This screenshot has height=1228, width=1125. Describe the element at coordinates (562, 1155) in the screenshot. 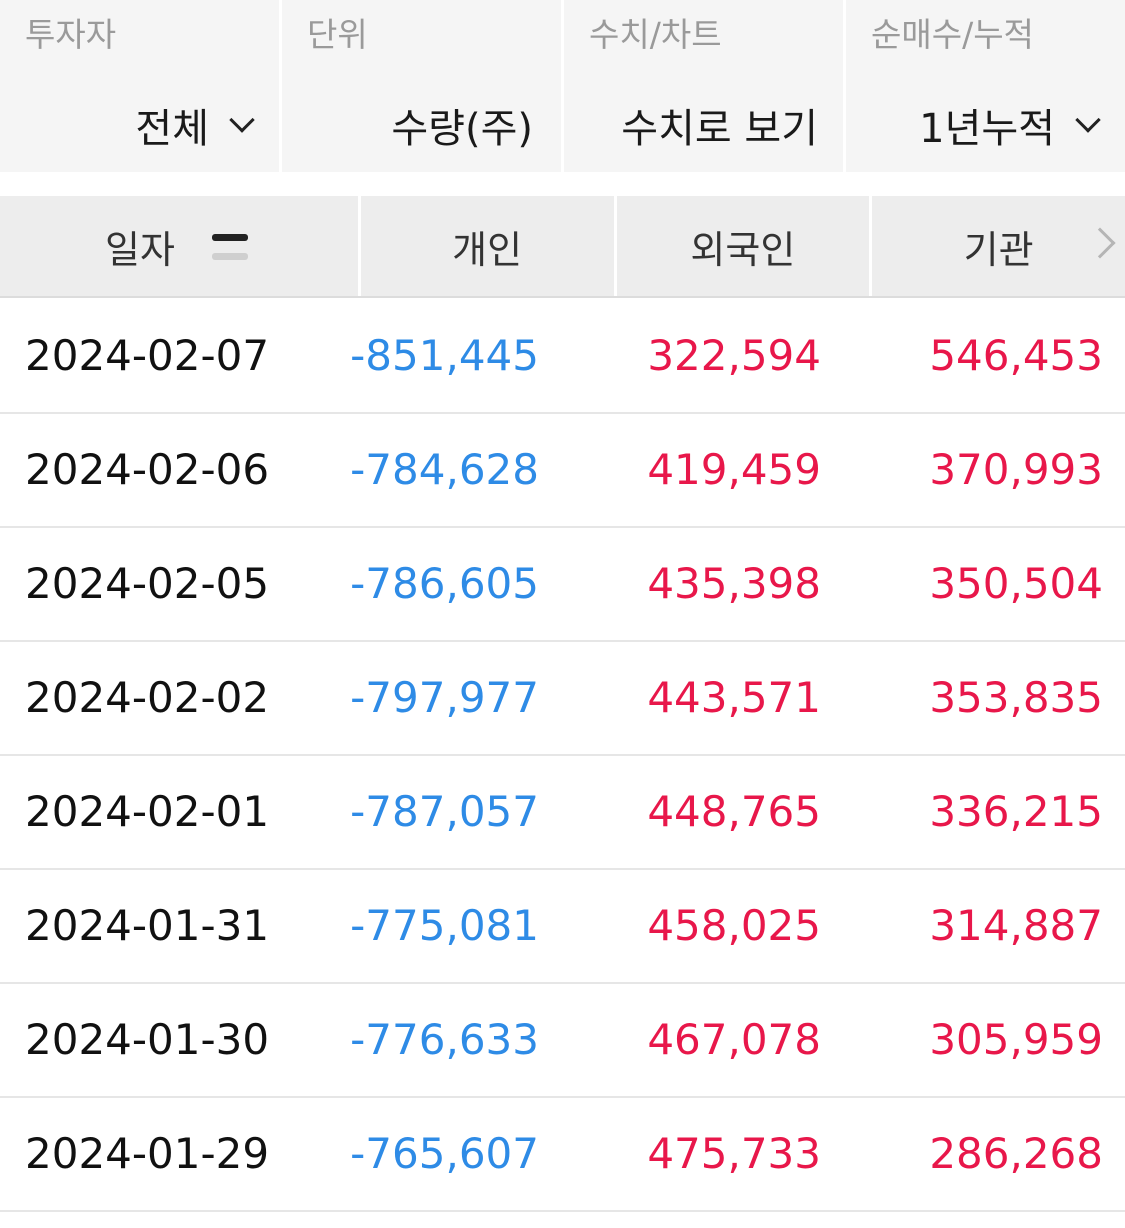

I see `table-row: 2024-01-29 -765,607 475,733 286,268` at that location.